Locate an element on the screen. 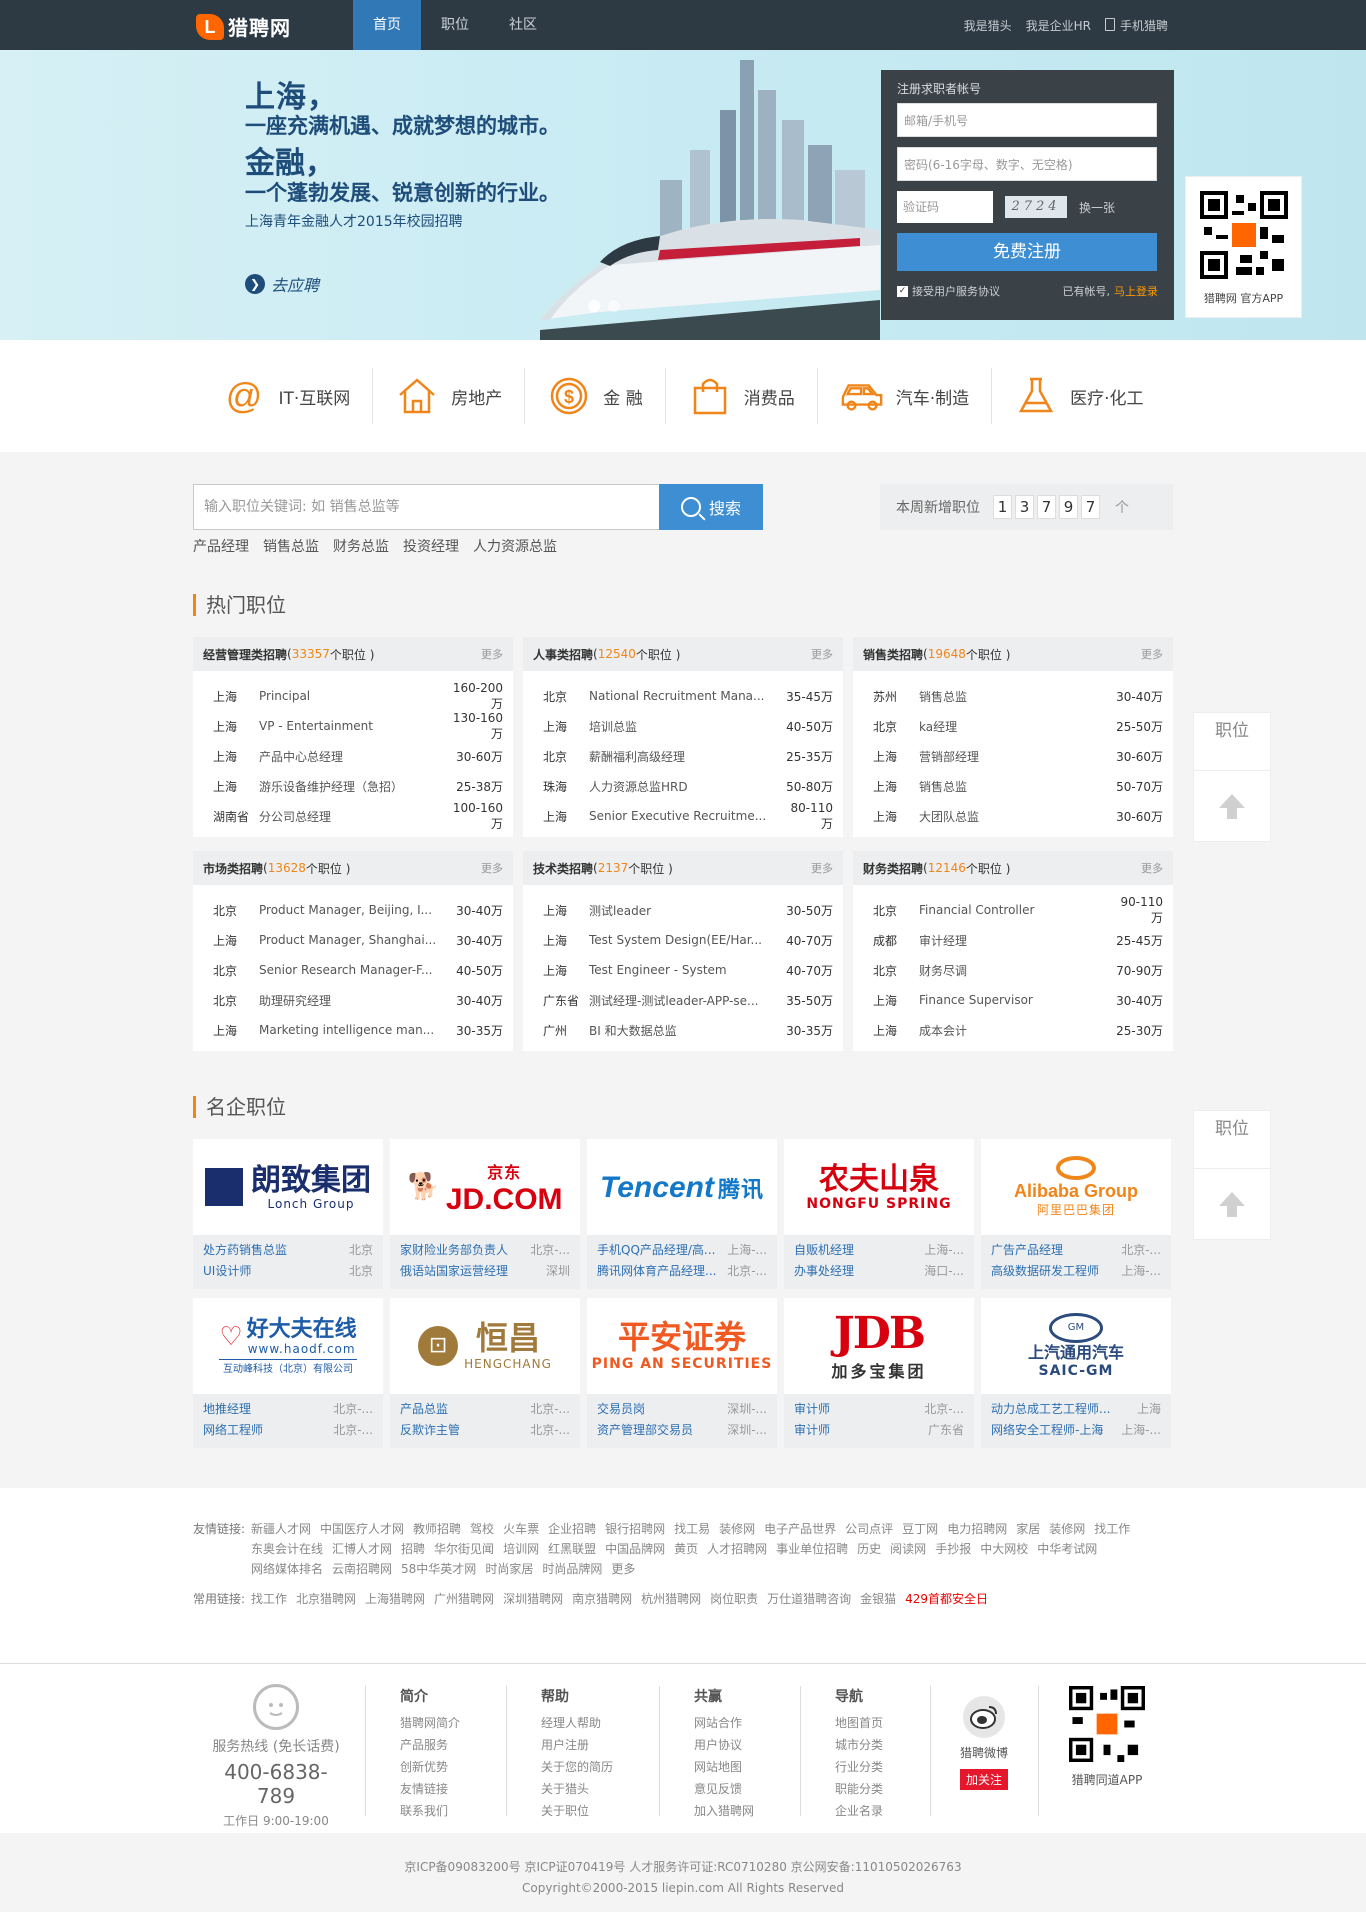 Image resolution: width=1366 pixels, height=1912 pixels. company-logo-area: Alibaba Group 阿里巴巴集团 is located at coordinates (1076, 1187).